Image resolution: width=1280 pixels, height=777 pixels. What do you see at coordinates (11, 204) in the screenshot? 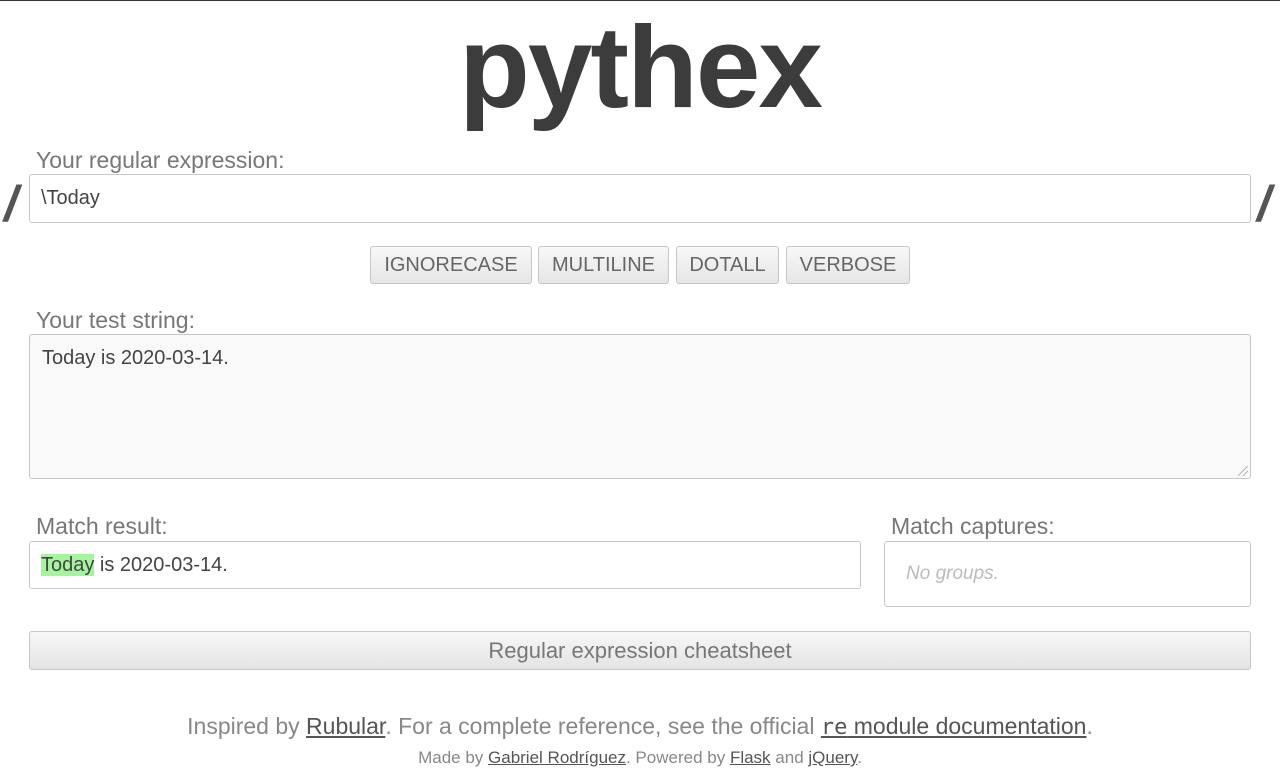
I see `regex-left-delimiter: /` at bounding box center [11, 204].